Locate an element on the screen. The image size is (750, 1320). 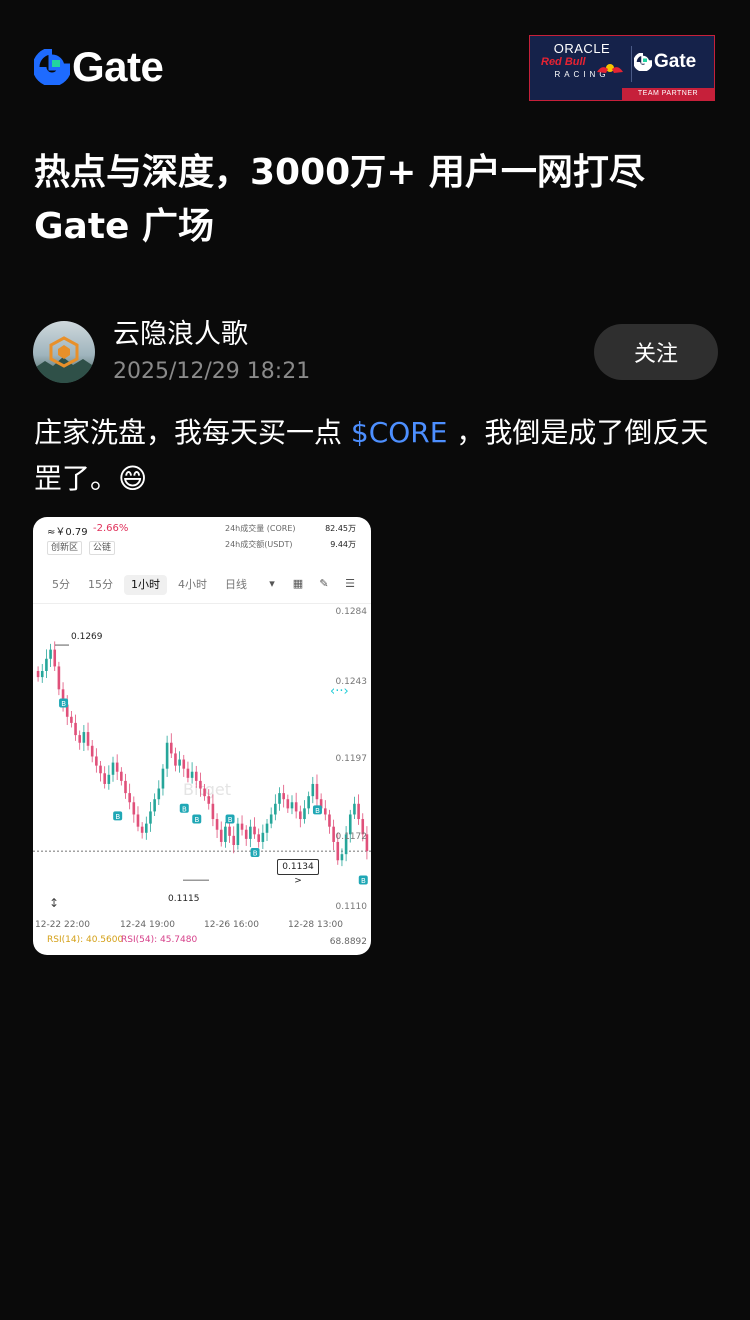
stat-volume-label: 24h成交量 (CORE) is located at coordinates (260, 528).